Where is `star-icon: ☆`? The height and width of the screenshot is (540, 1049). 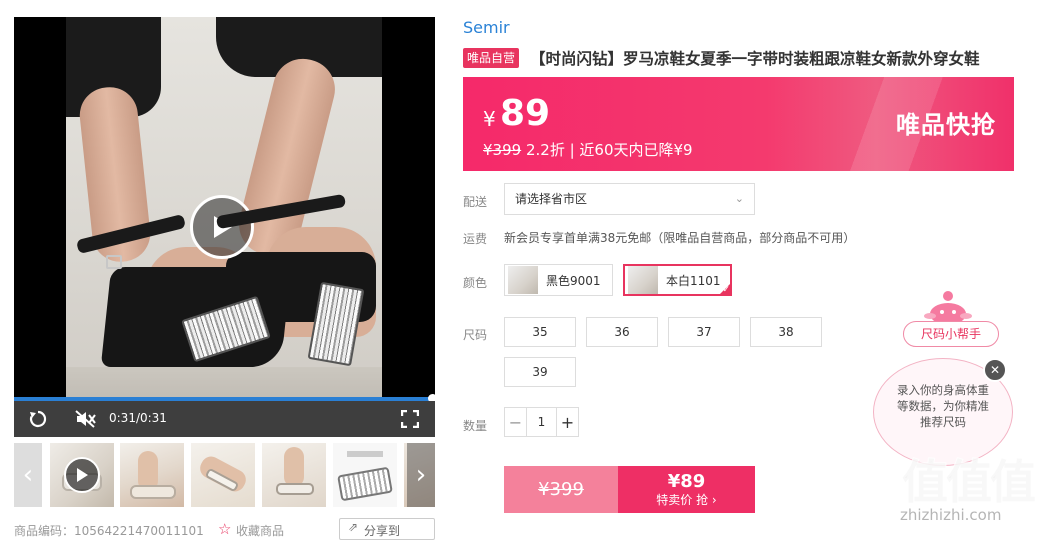
star-icon: ☆ is located at coordinates (224, 529).